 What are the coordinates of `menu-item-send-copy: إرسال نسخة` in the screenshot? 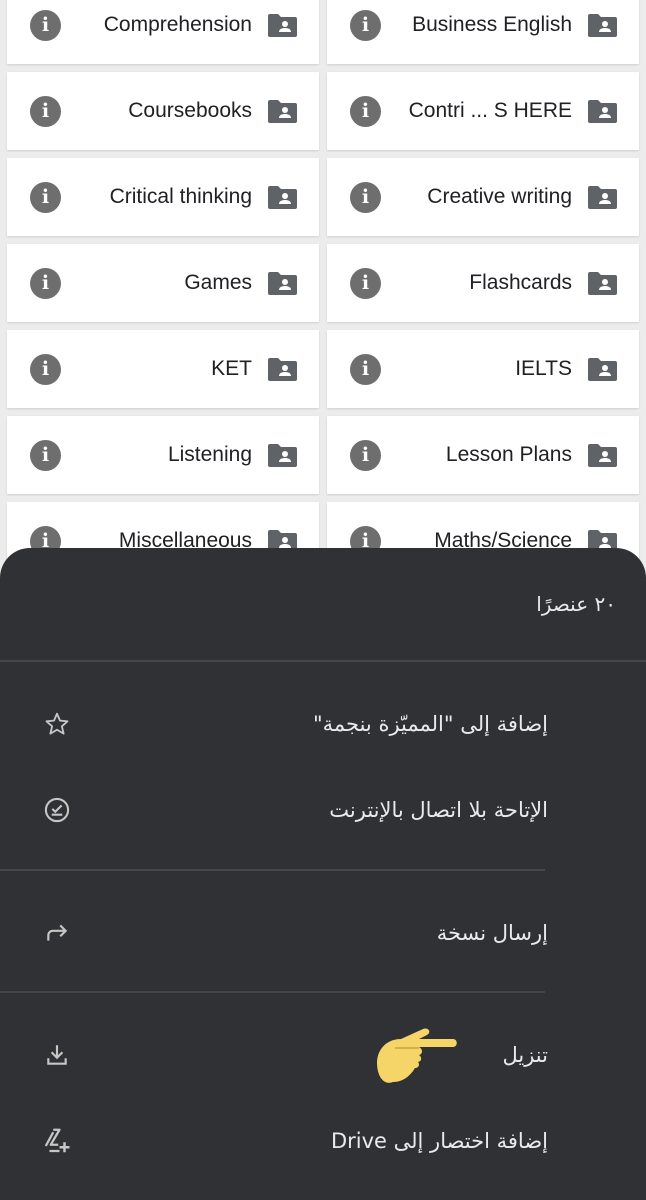 It's located at (323, 933).